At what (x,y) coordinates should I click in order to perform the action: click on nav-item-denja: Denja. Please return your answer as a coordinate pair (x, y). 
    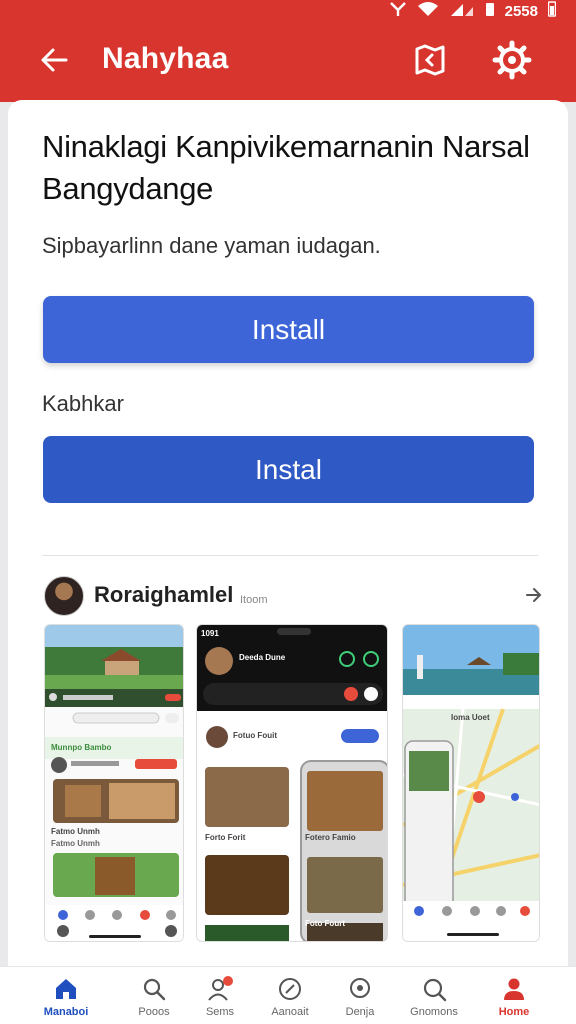
    Looking at the image, I should click on (360, 996).